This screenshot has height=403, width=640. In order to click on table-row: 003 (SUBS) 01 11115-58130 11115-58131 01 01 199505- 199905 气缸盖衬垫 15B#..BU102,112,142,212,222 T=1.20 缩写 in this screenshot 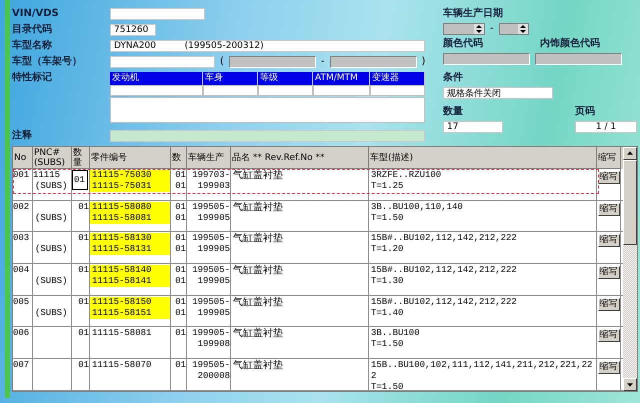, I will do `click(318, 248)`.